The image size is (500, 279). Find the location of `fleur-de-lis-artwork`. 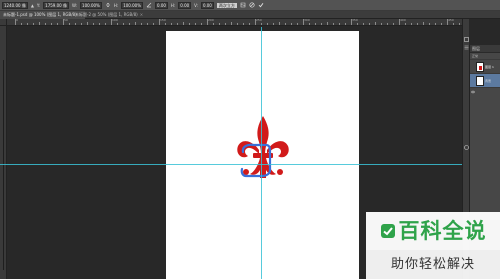

fleur-de-lis-artwork is located at coordinates (263, 150).